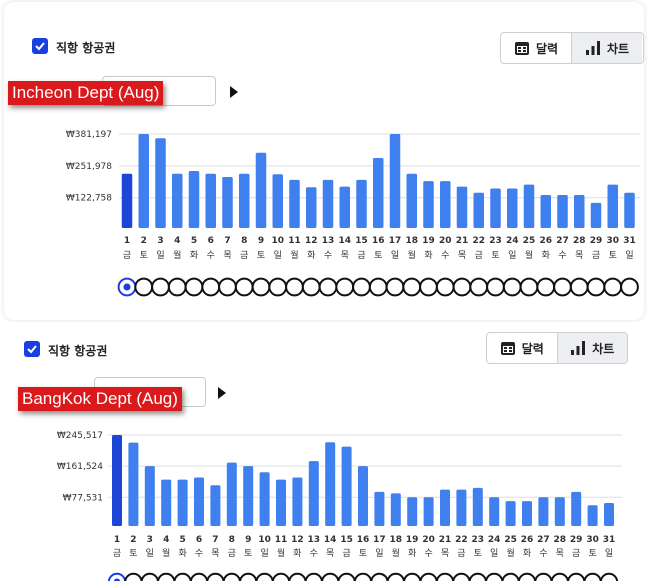  I want to click on x-tick-label: 27, so click(562, 241).